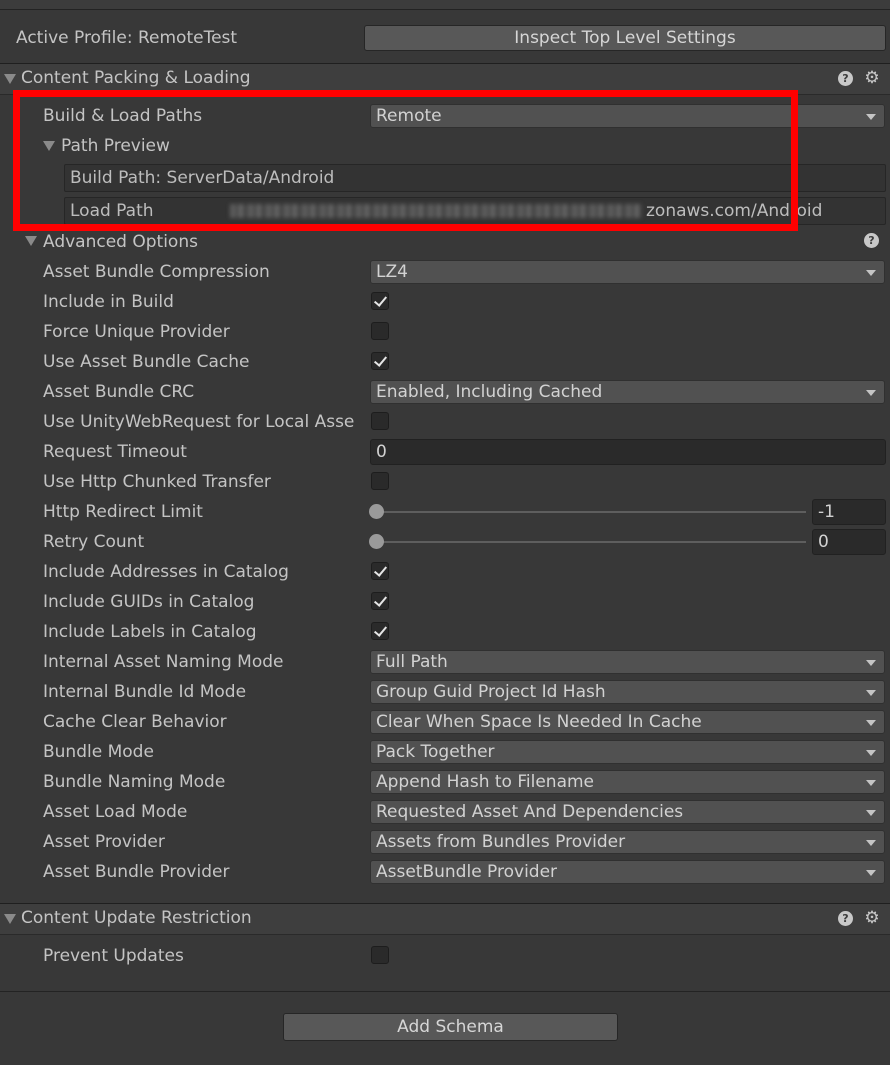  Describe the element at coordinates (445, 991) in the screenshot. I see `divider` at that location.